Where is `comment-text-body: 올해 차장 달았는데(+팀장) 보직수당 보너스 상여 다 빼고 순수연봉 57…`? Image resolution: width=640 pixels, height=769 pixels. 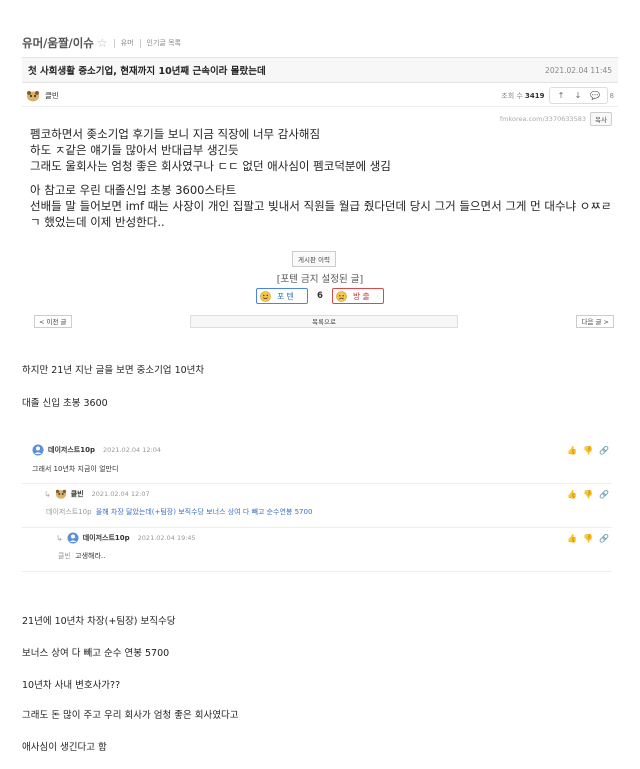 comment-text-body: 올해 차장 달았는데(+팀장) 보직수당 보너스 상여 다 빼고 순수연봉 57… is located at coordinates (204, 512).